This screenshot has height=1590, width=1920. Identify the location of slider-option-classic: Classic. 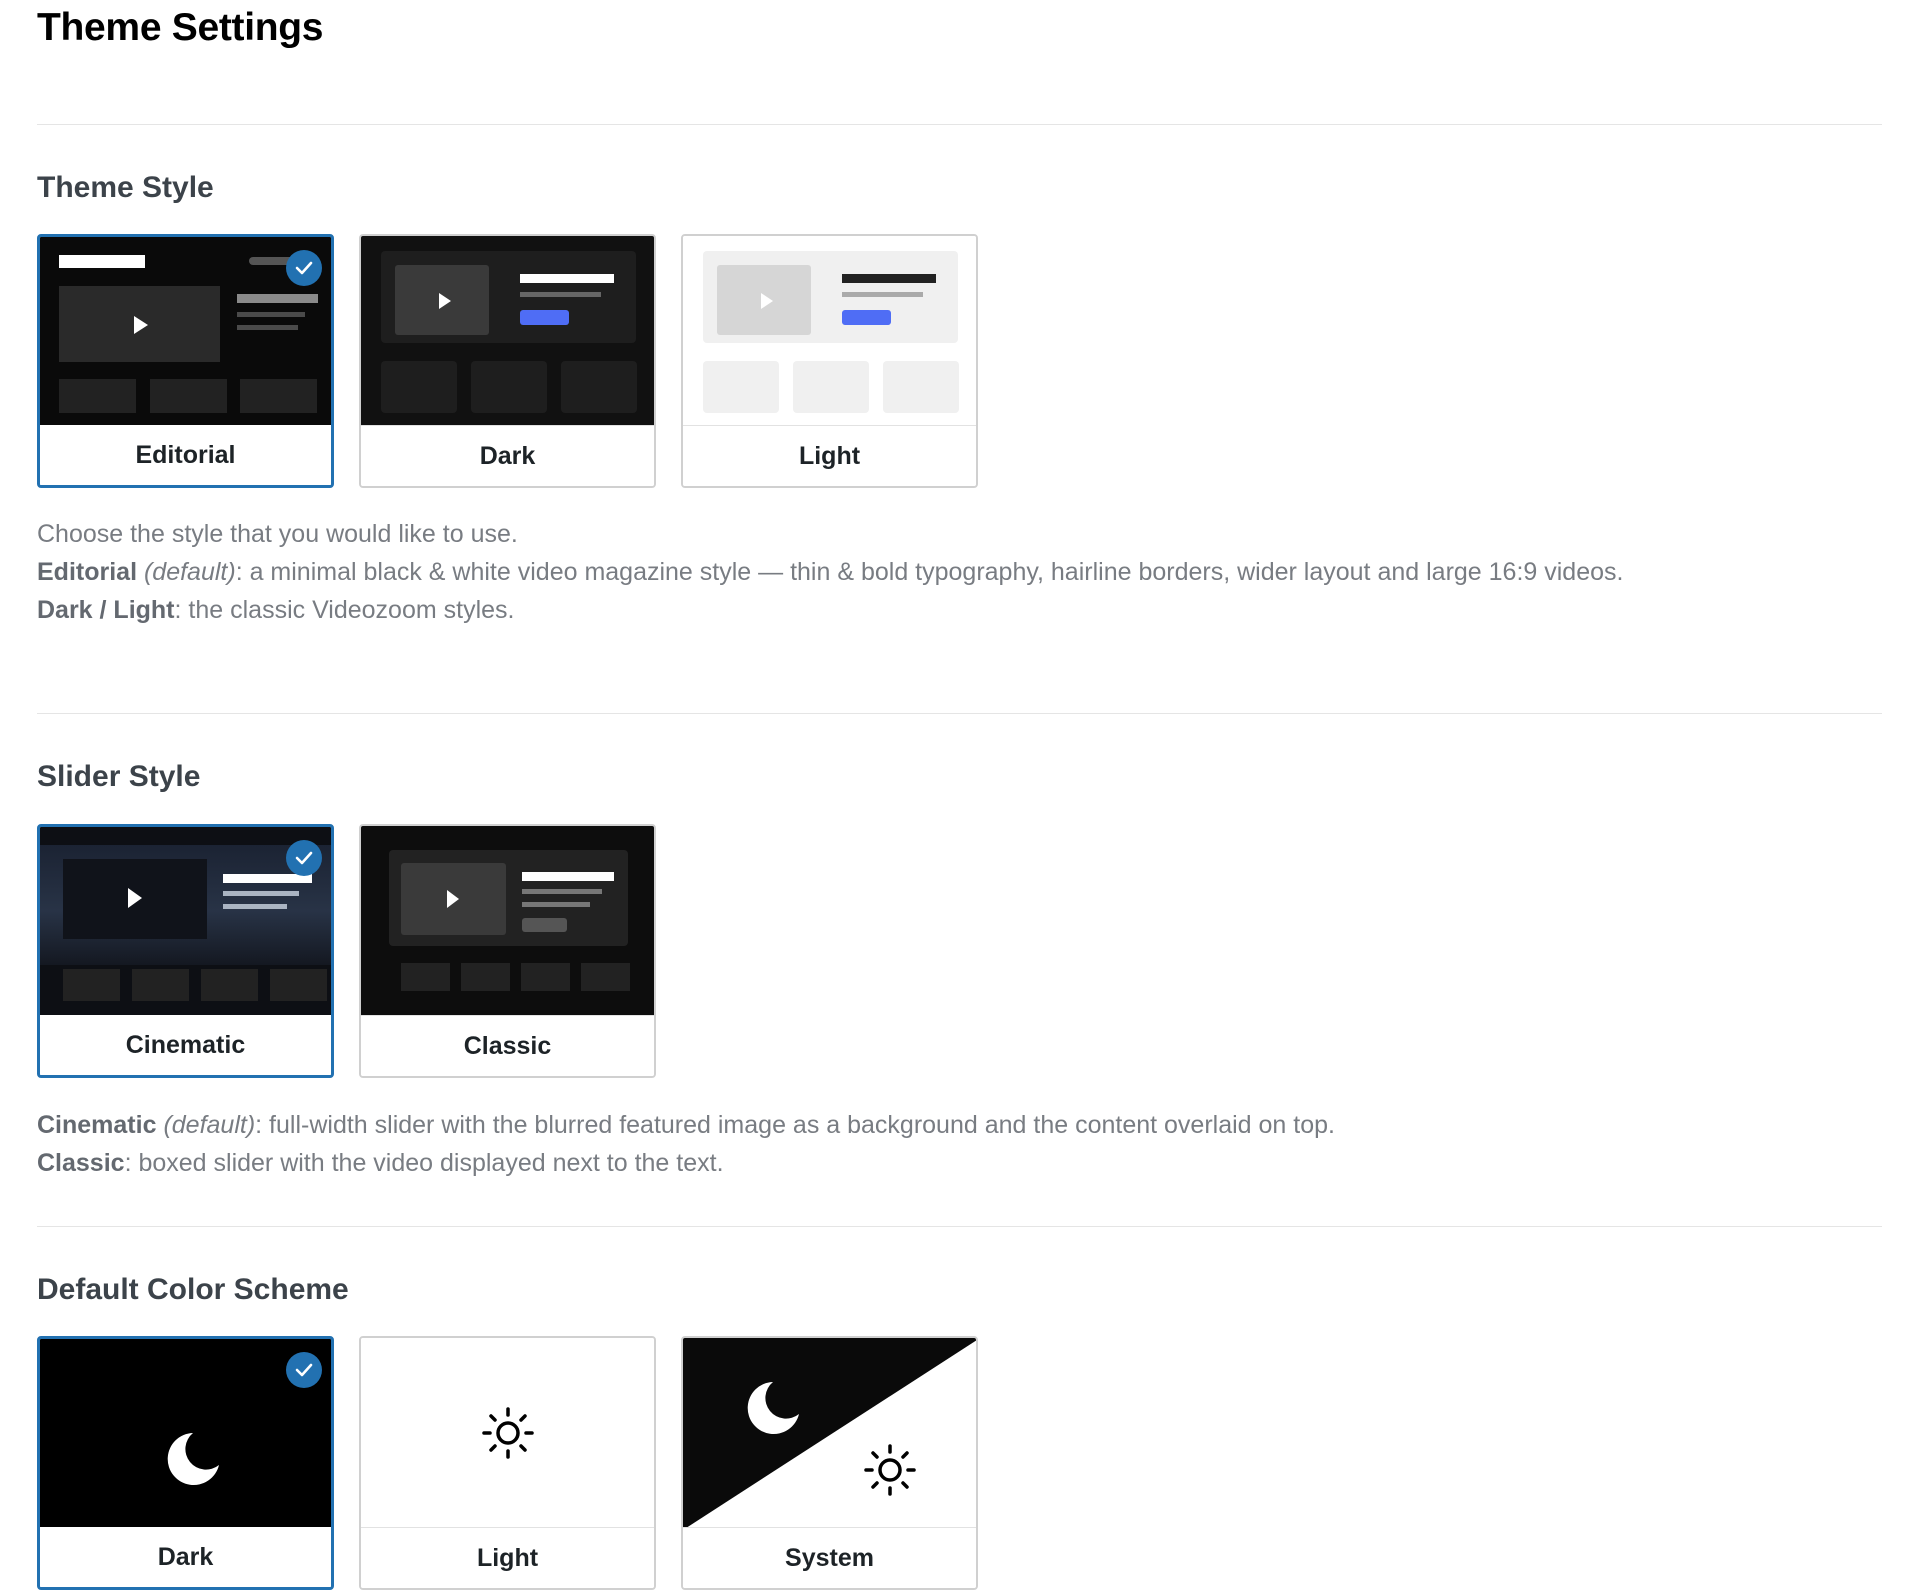
(507, 951).